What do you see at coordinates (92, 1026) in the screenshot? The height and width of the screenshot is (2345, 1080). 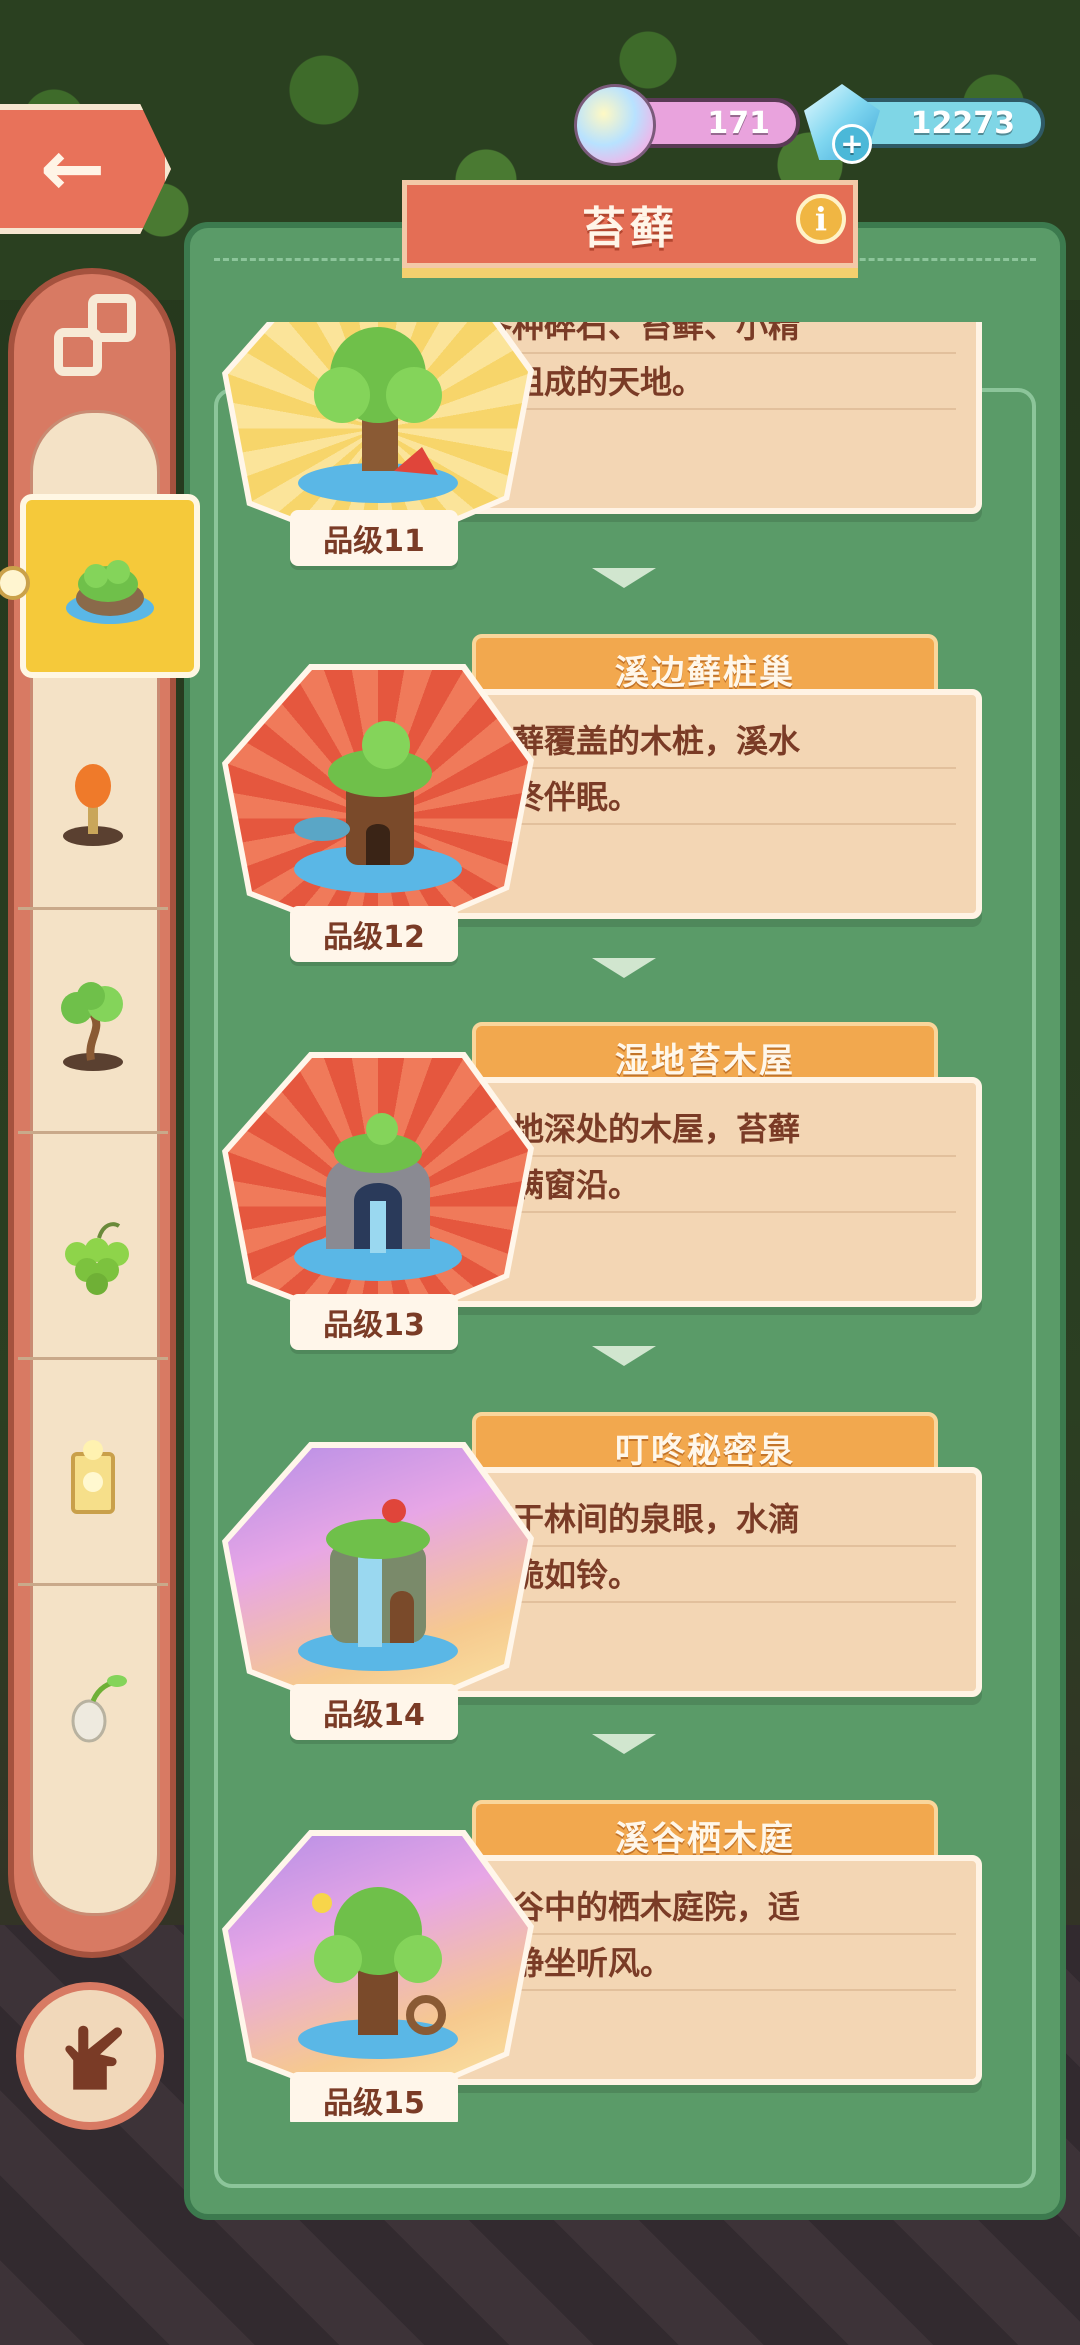 I see `bonsai-tree-icon` at bounding box center [92, 1026].